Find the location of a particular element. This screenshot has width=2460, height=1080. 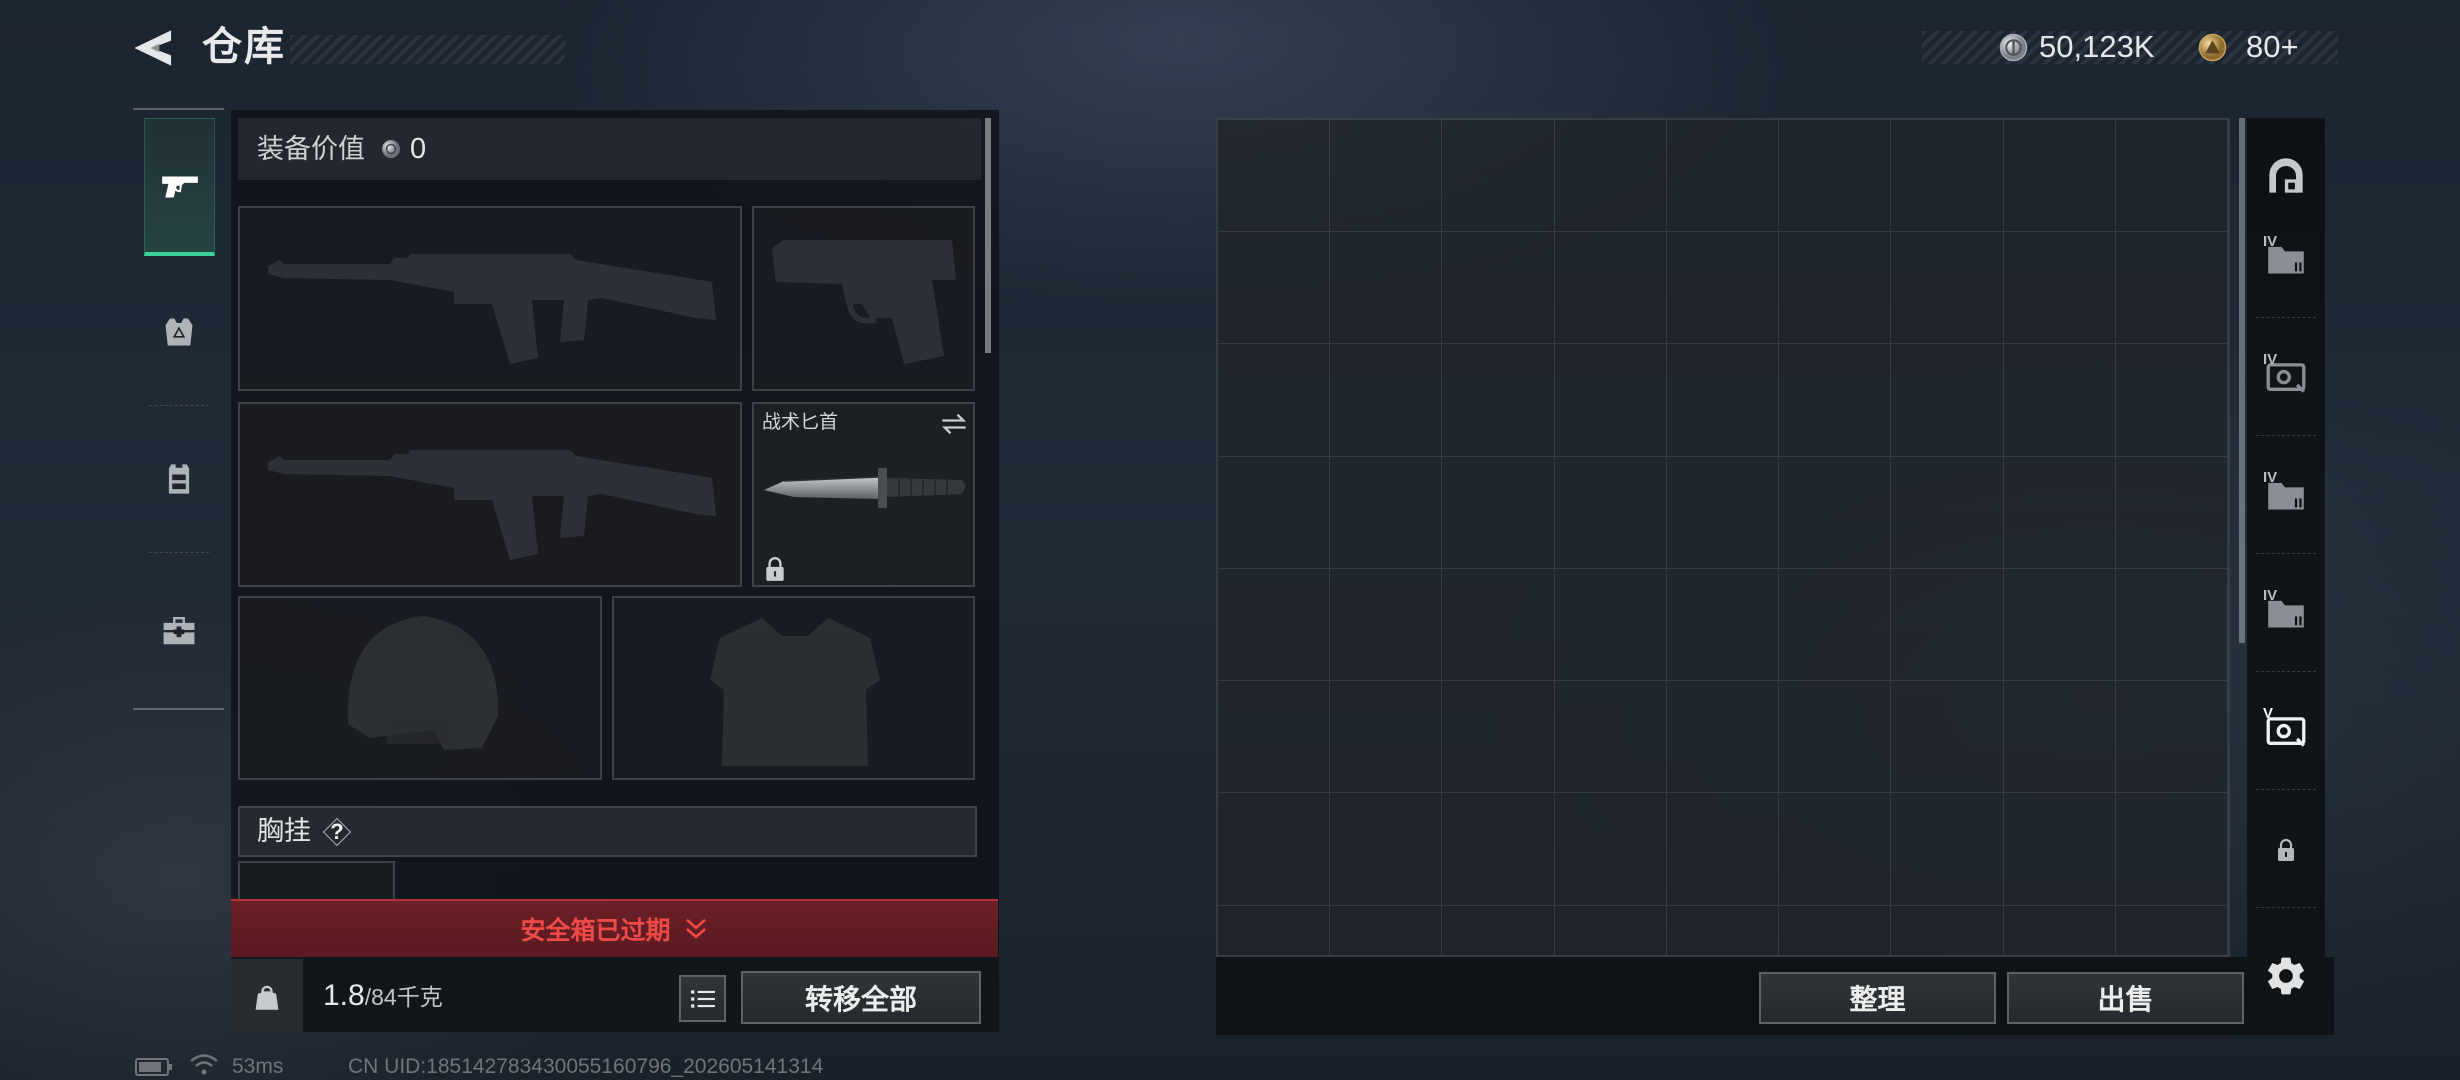

pistol-slot is located at coordinates (863, 298).